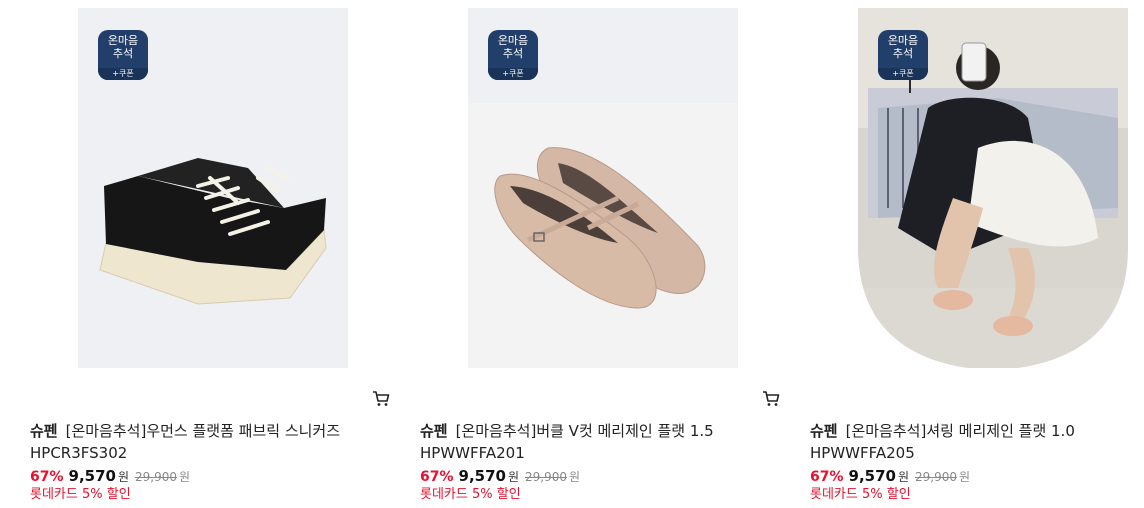 This screenshot has height=508, width=1144. Describe the element at coordinates (472, 453) in the screenshot. I see `product-code: HPWWFFA201` at that location.